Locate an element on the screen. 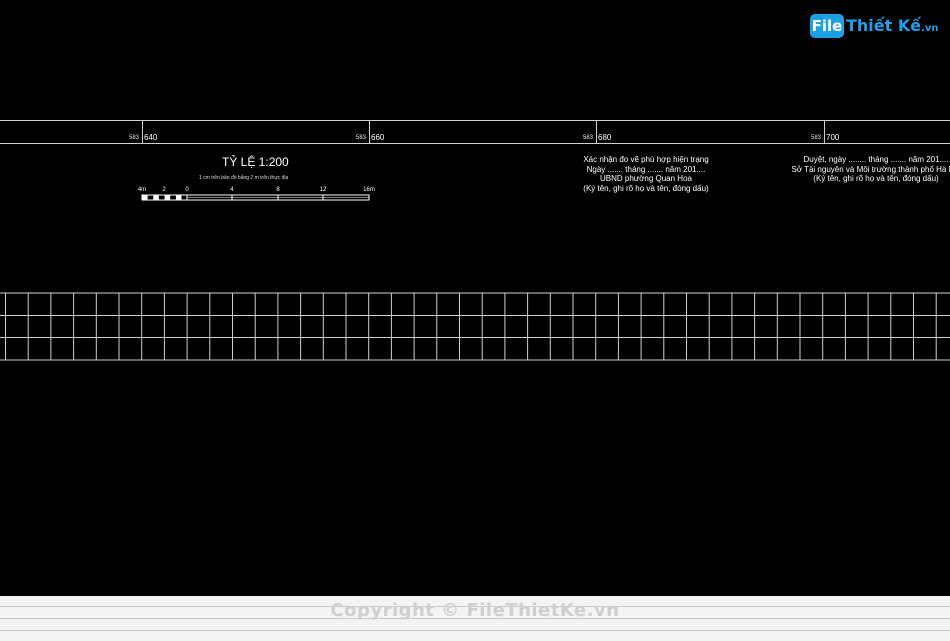  copyright-watermark: Copyright © FileThietKe.vn is located at coordinates (475, 610).